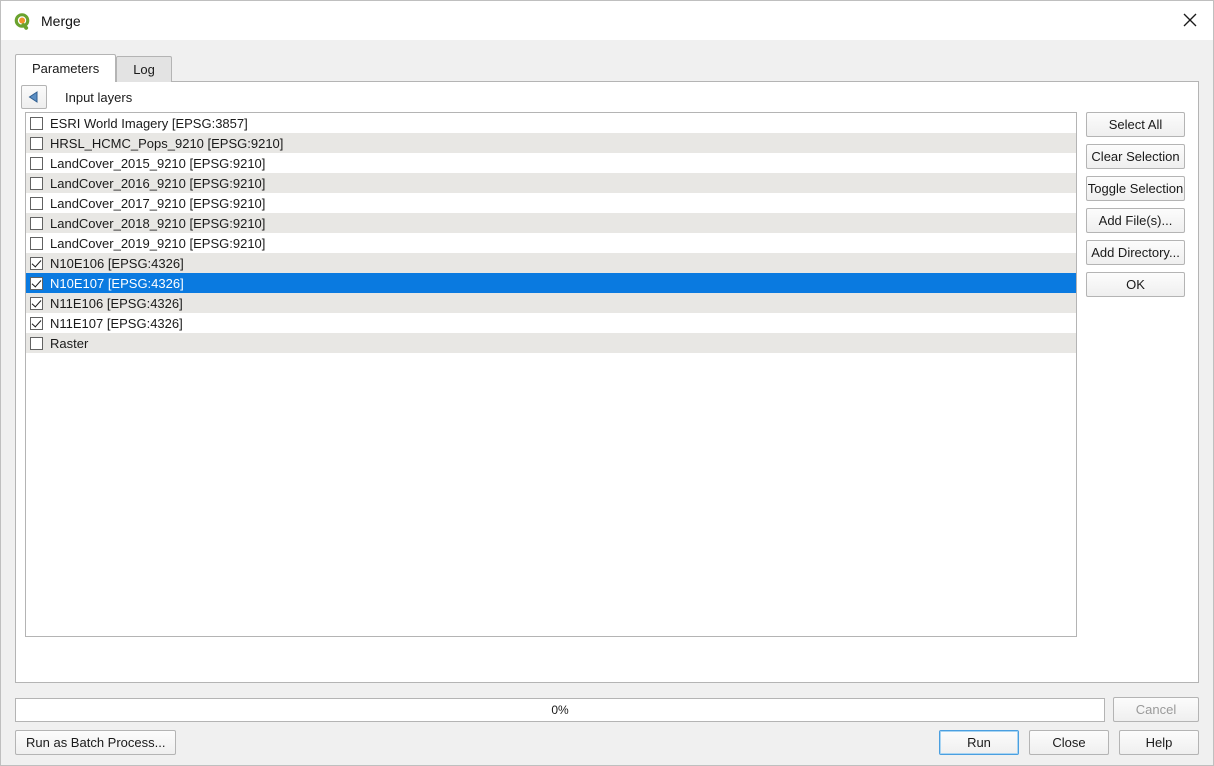 The height and width of the screenshot is (766, 1214). What do you see at coordinates (551, 123) in the screenshot?
I see `layer-list-item: ESRI World Imagery [EPSG:3857]` at bounding box center [551, 123].